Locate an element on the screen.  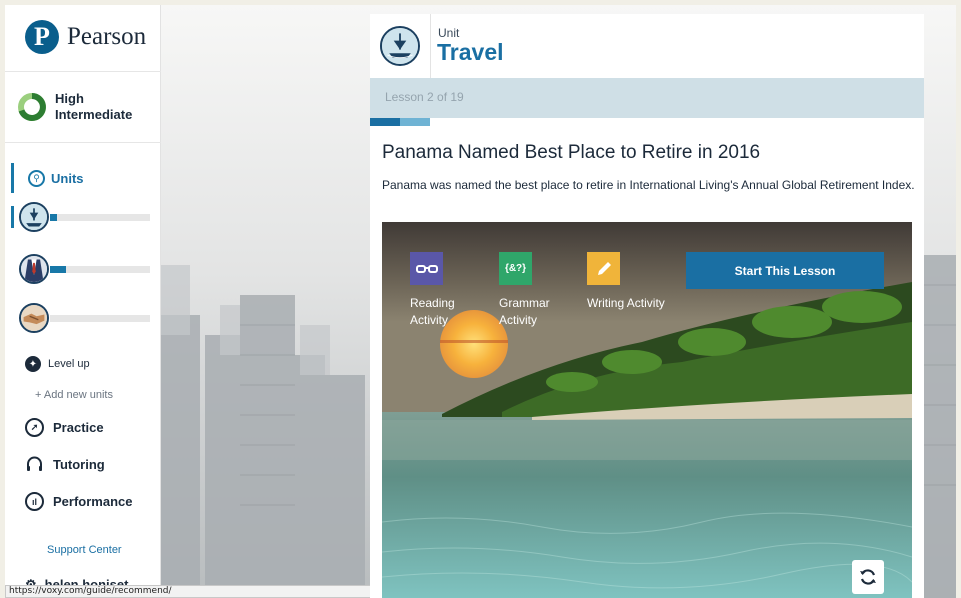
browser-status-bar: https://voxy.com/guide/recommend/ is located at coordinates (197, 591).